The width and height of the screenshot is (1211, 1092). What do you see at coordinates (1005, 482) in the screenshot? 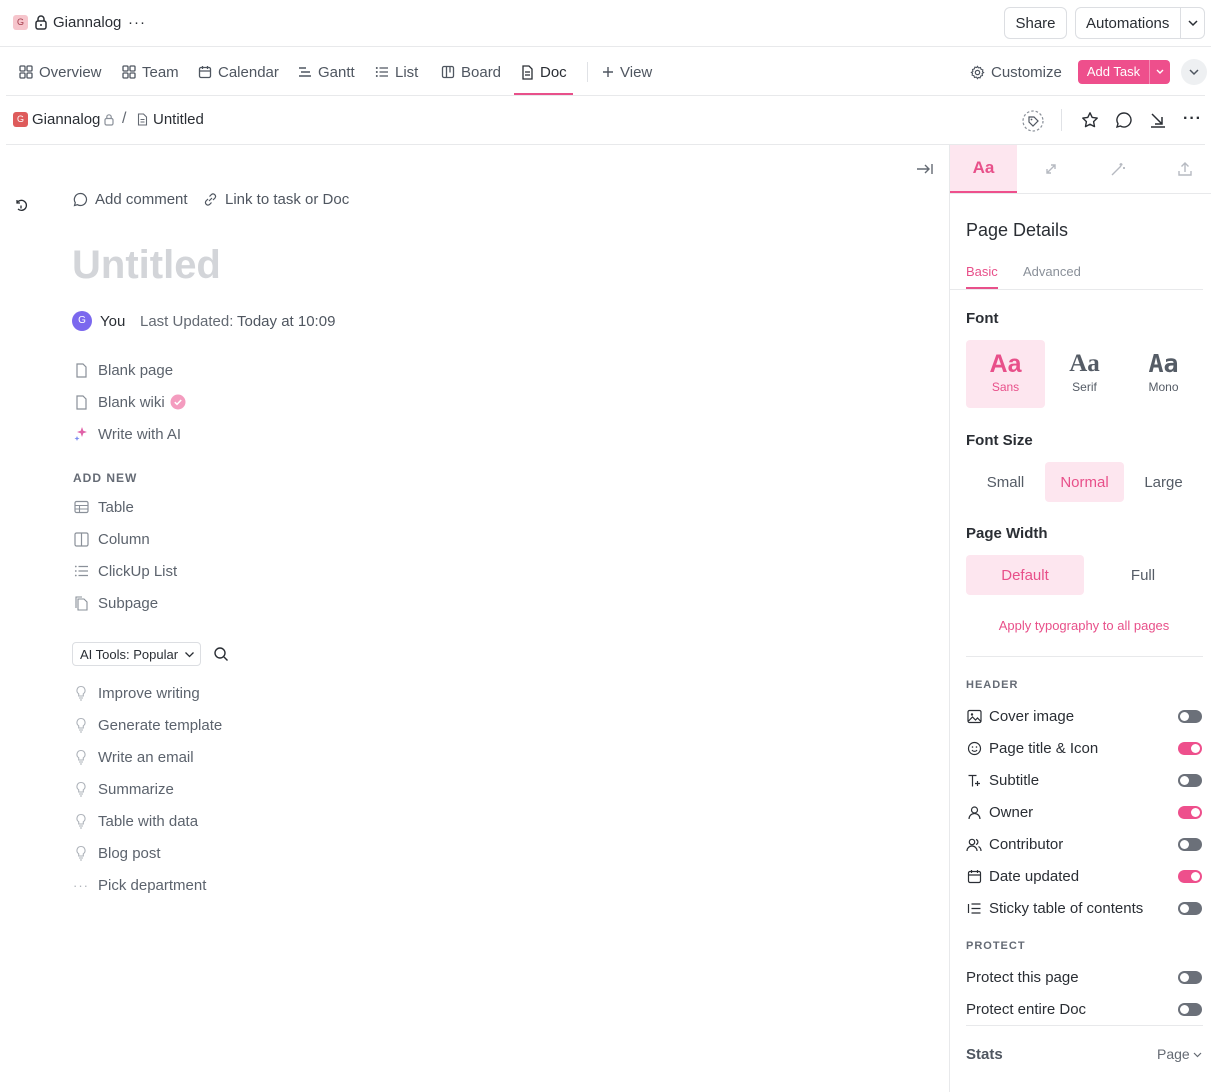
I see `font-size-small: Small` at bounding box center [1005, 482].